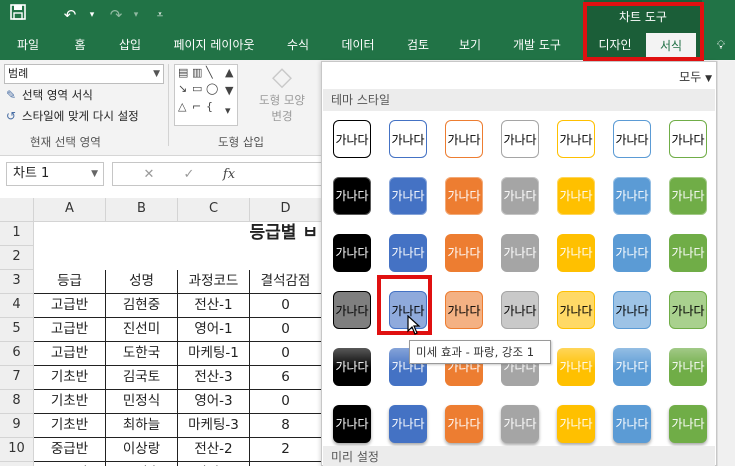 This screenshot has height=466, width=735. What do you see at coordinates (142, 426) in the screenshot?
I see `table-cell: 최하늘` at bounding box center [142, 426].